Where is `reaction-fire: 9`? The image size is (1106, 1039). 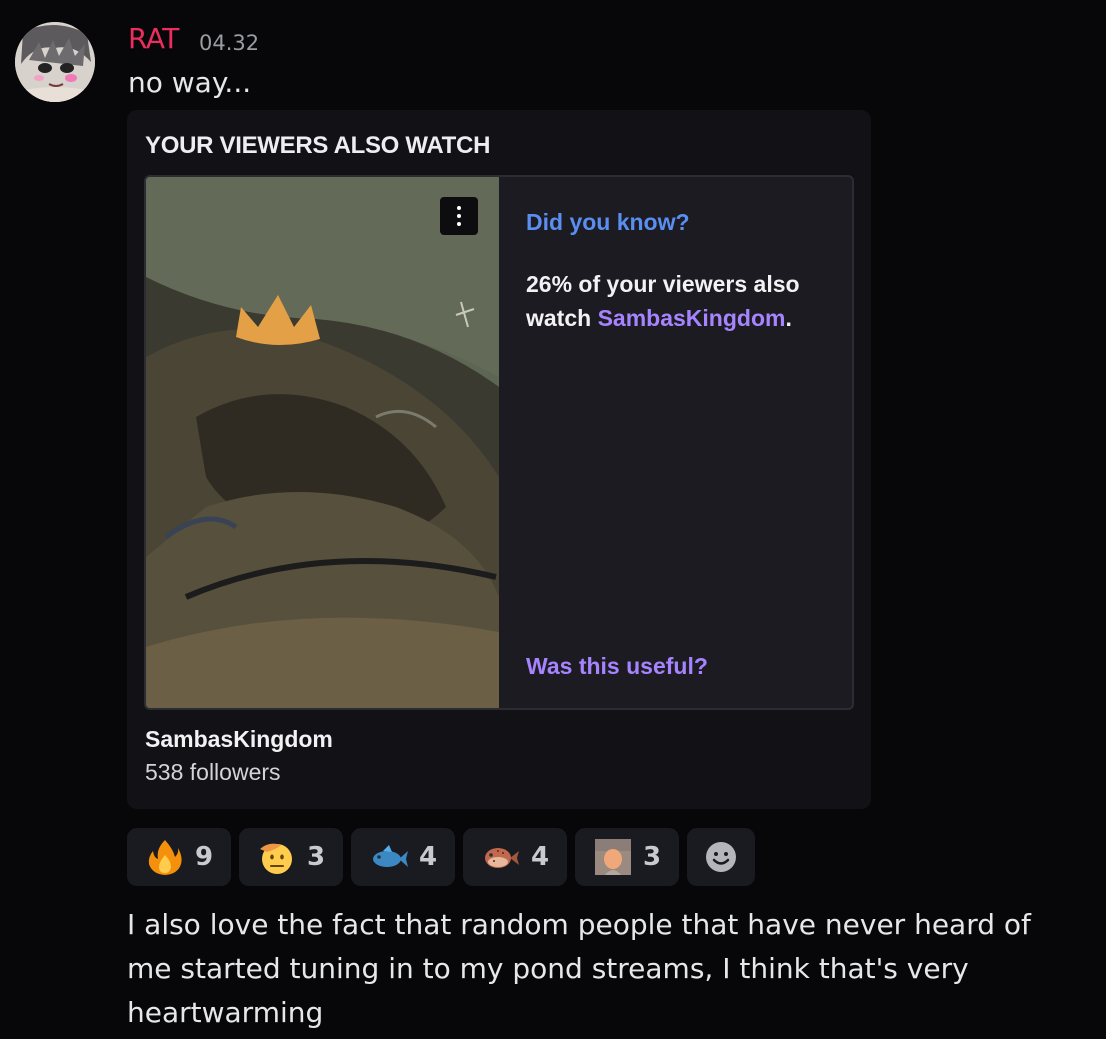
reaction-fire: 9 is located at coordinates (179, 857).